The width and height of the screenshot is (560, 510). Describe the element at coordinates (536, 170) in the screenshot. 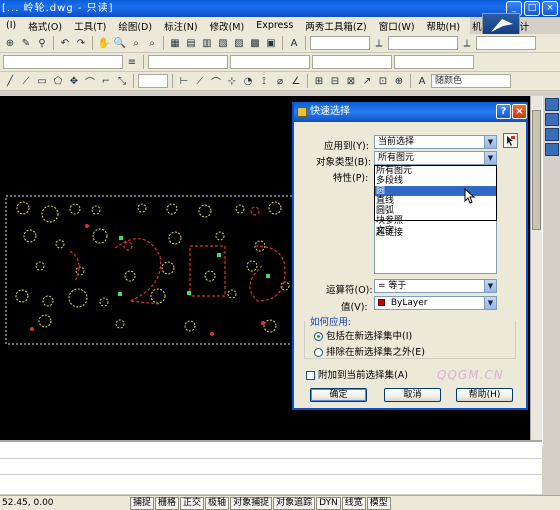

I see `scrollbar-thumb` at that location.